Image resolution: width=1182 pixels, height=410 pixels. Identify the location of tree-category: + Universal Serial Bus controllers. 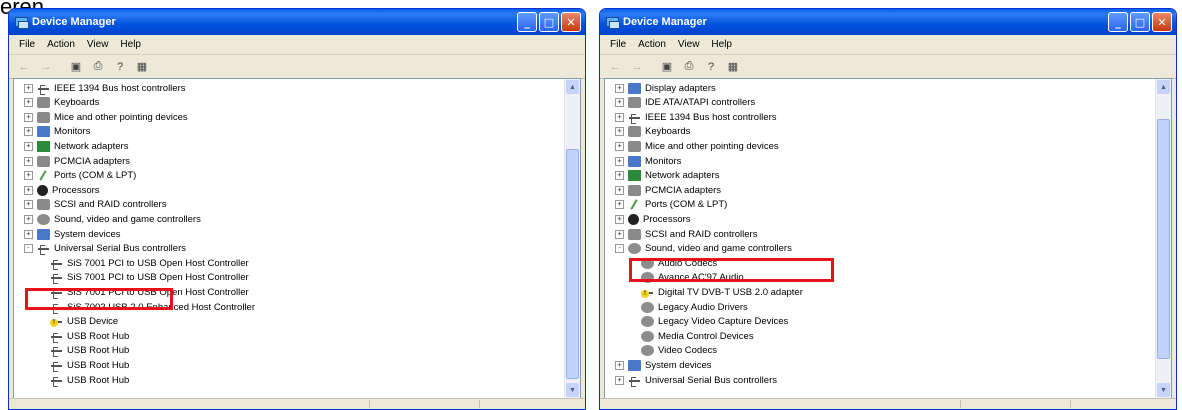
(696, 380).